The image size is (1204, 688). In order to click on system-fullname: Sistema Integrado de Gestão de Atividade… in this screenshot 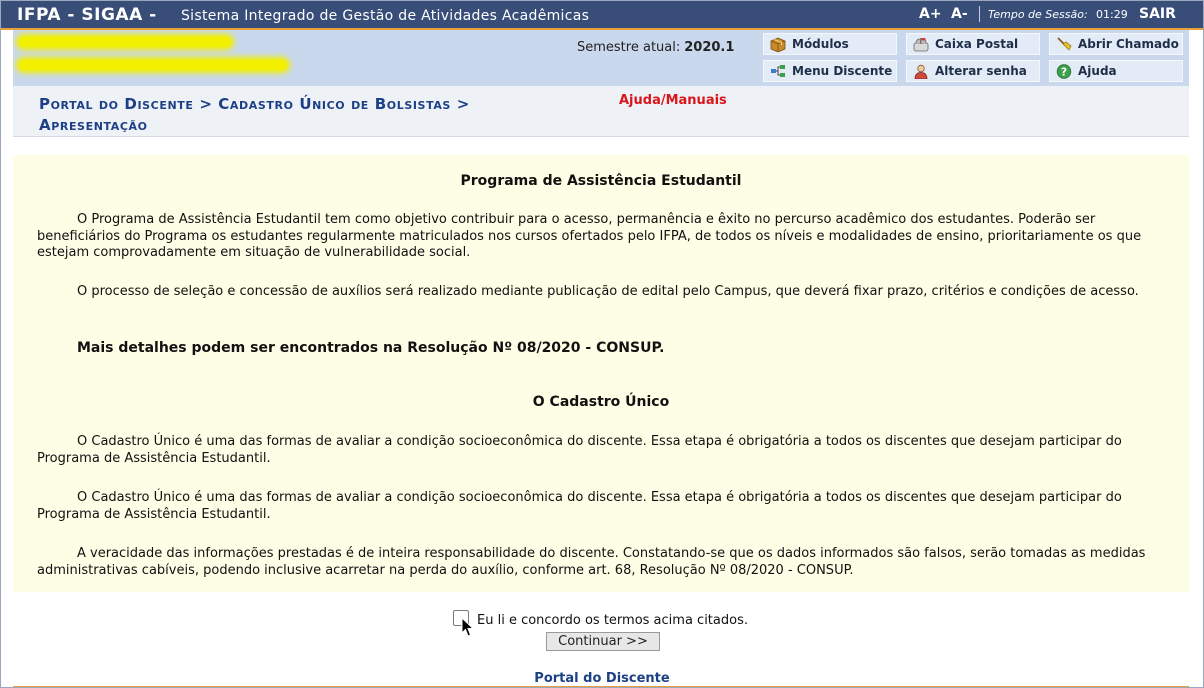, I will do `click(385, 16)`.